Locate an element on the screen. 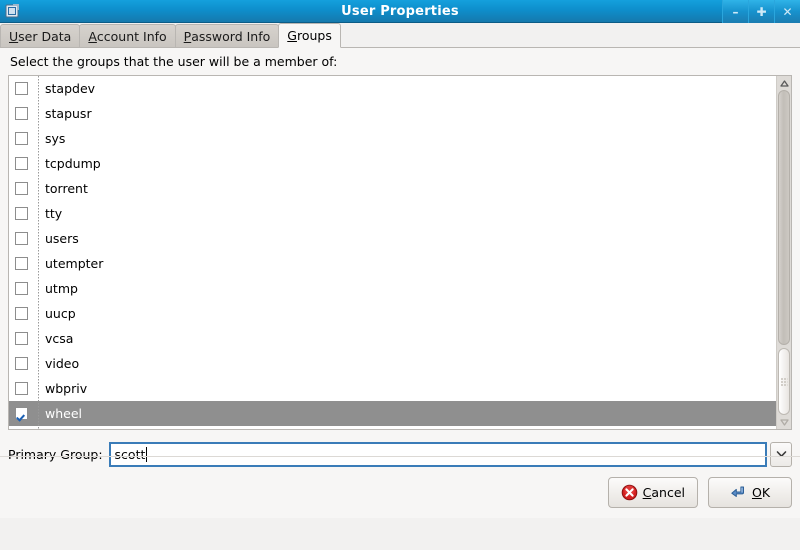 This screenshot has height=550, width=800. tab-password-info: Password Info is located at coordinates (227, 36).